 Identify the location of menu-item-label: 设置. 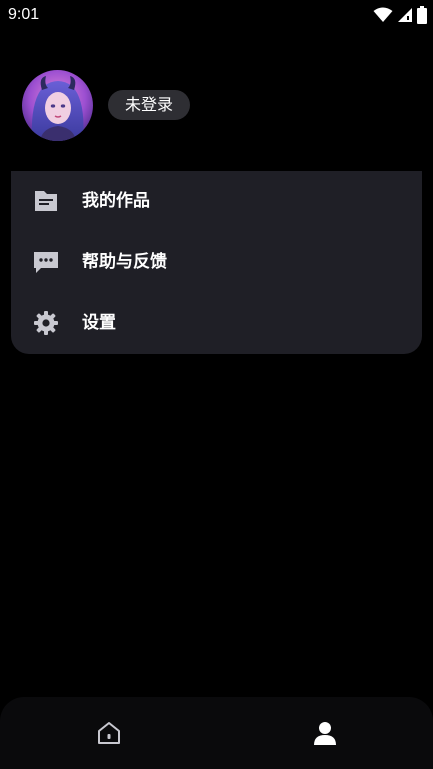
(99, 323).